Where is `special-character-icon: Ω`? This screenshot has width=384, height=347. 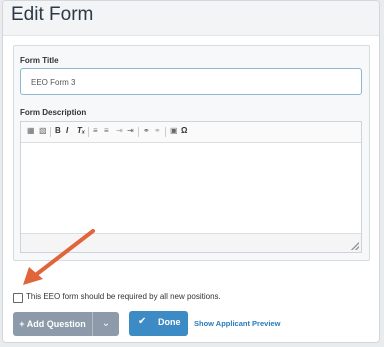 special-character-icon: Ω is located at coordinates (184, 130).